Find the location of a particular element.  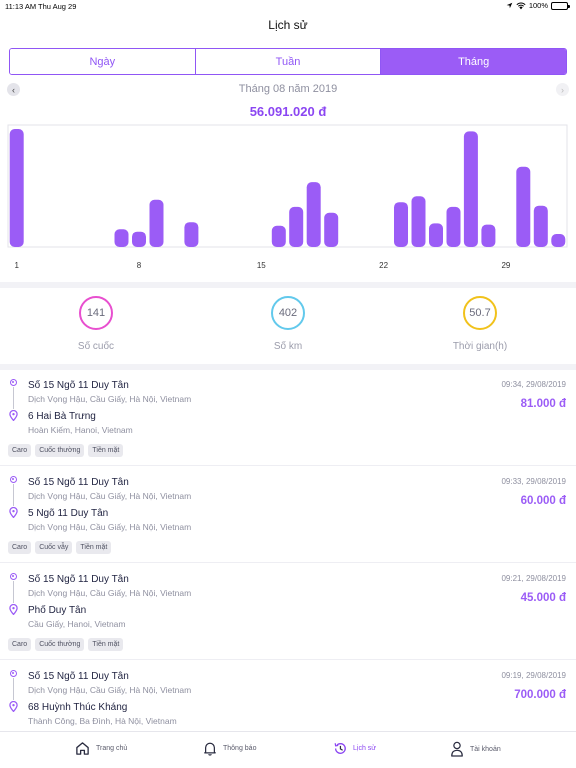

trip-destination-address: Dịch Vọng Hậu, Cầu Giấy, Hà Nội, Vietnam is located at coordinates (110, 527).